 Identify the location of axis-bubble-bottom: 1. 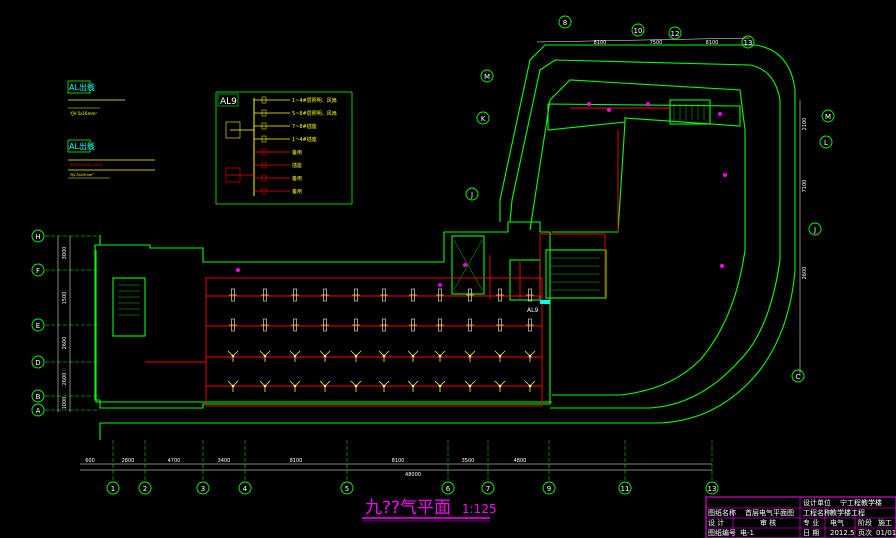
(113, 488).